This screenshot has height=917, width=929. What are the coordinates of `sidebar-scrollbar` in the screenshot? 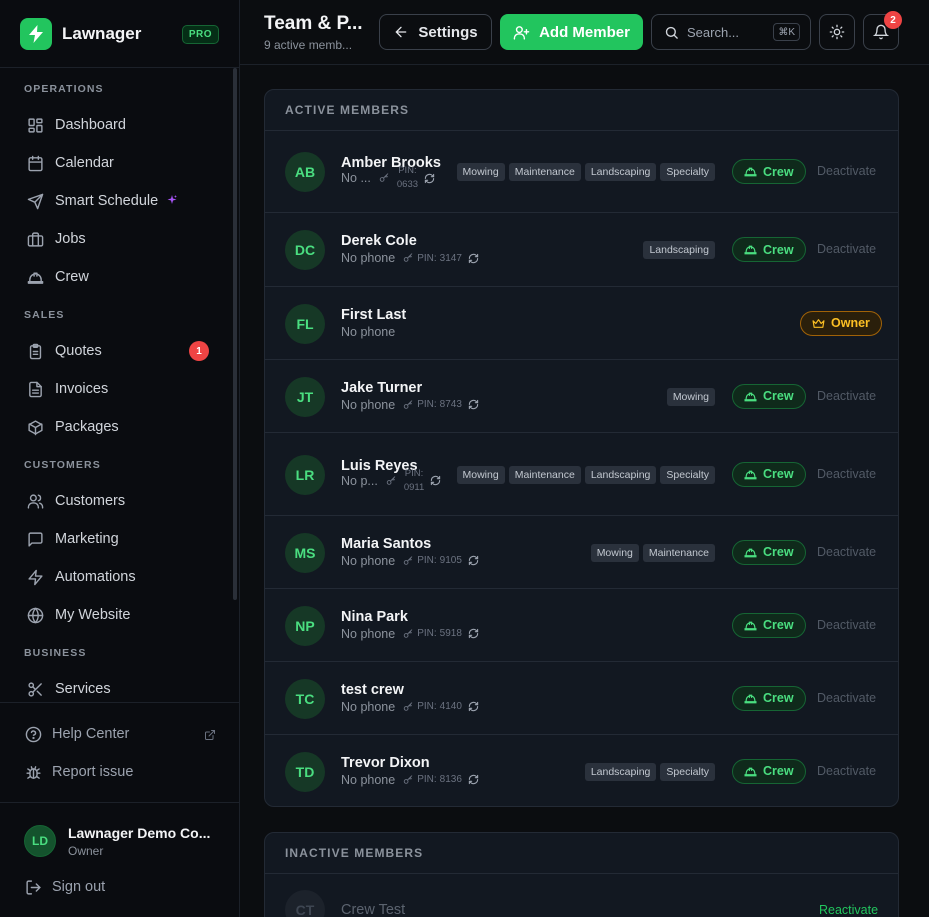 It's located at (235, 334).